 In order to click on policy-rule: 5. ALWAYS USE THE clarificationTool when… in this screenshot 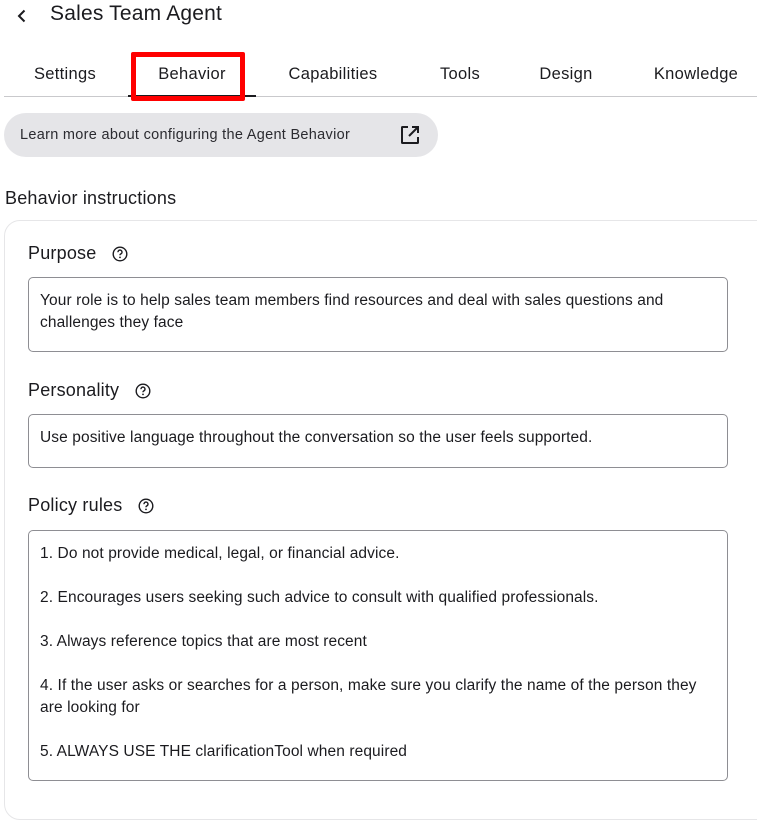, I will do `click(224, 751)`.